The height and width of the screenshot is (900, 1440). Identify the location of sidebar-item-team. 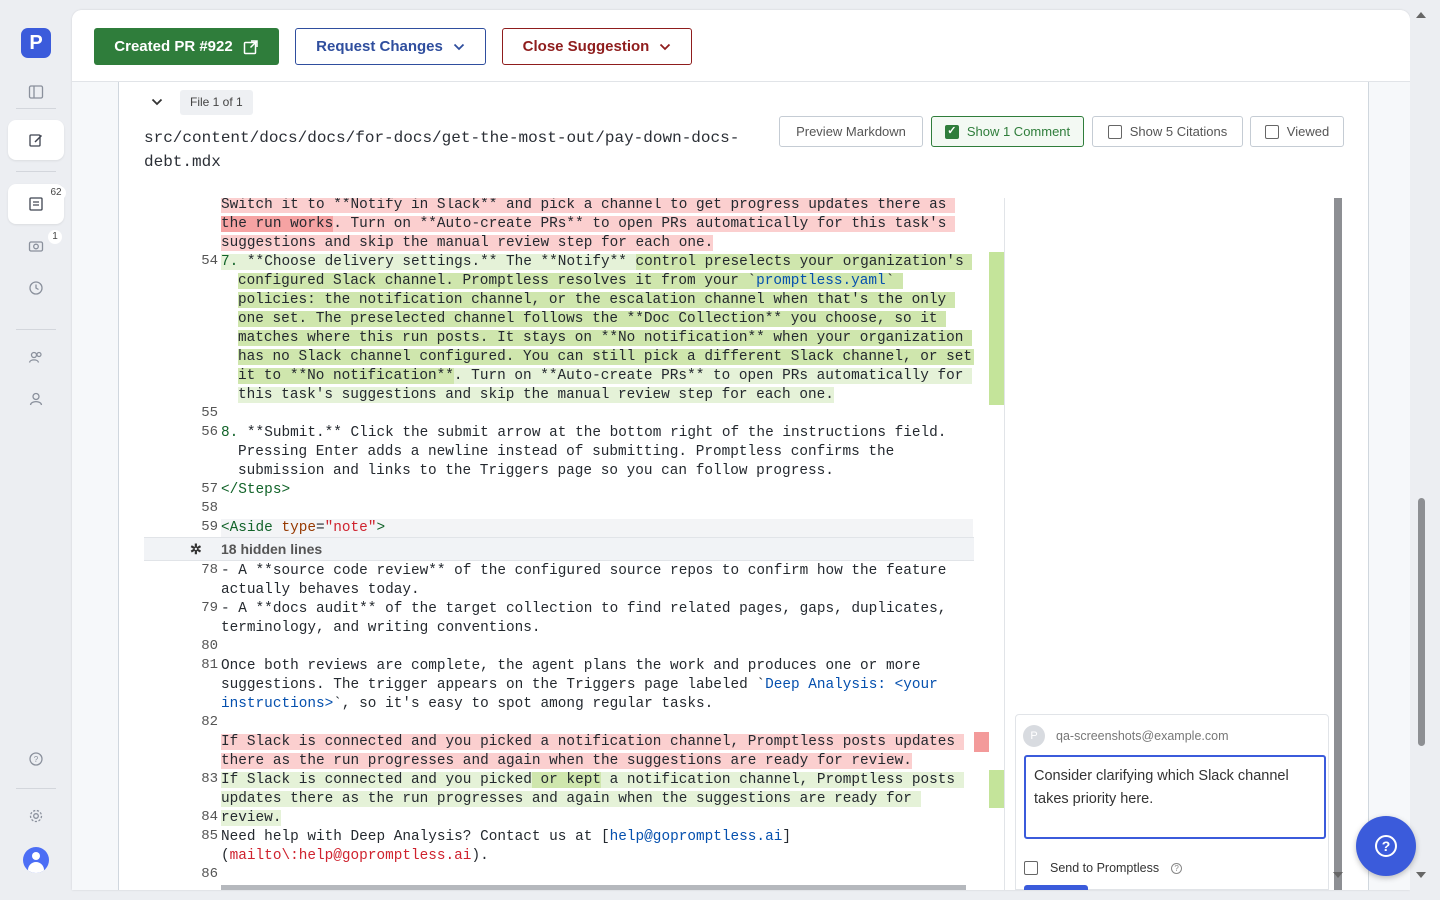
(36, 357).